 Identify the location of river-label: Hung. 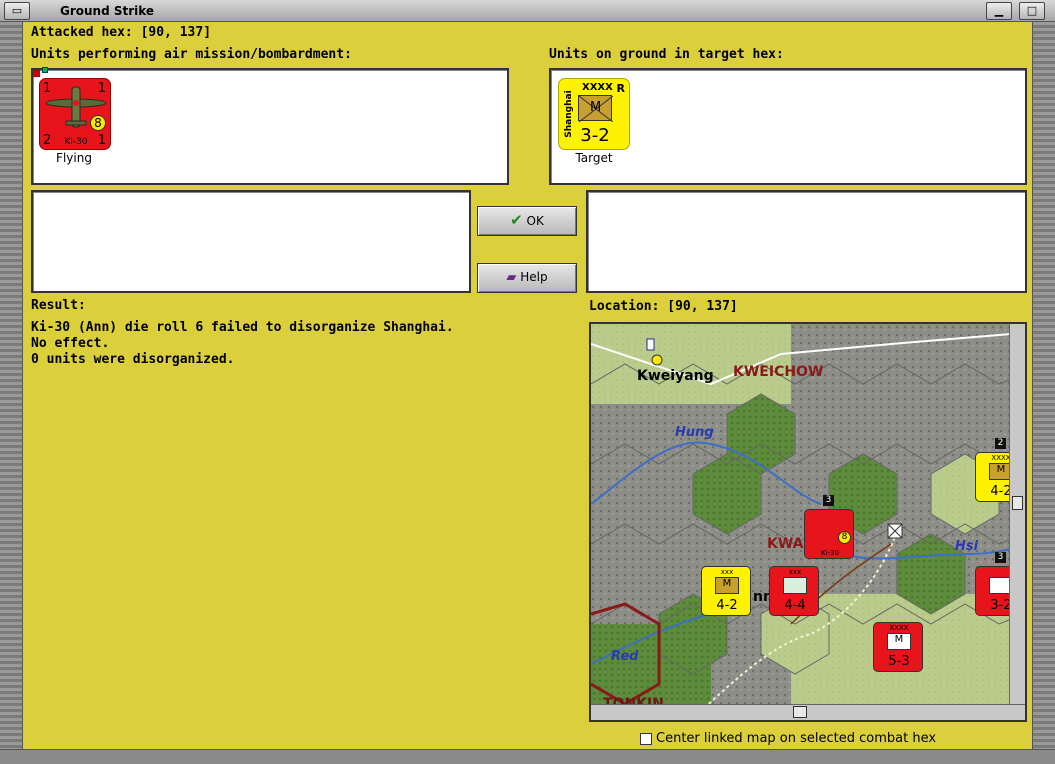
(694, 432).